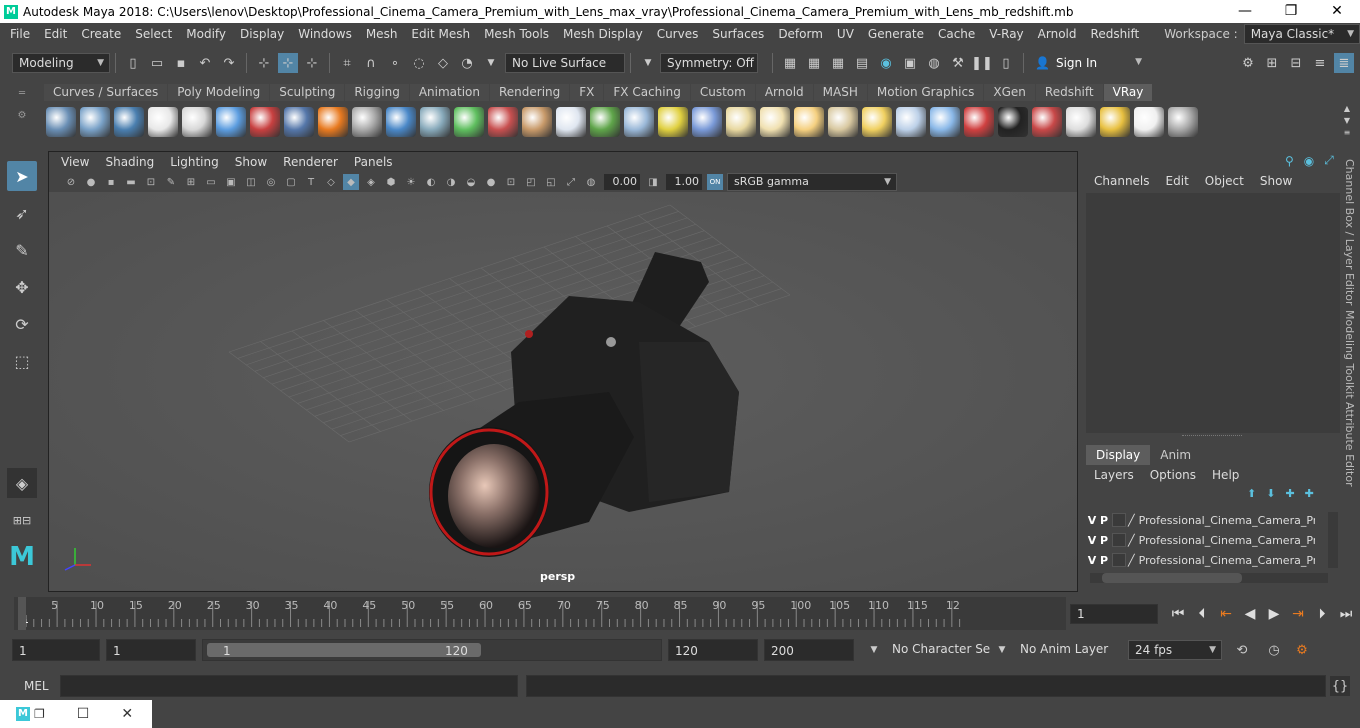 Image resolution: width=1360 pixels, height=728 pixels. Describe the element at coordinates (1115, 34) in the screenshot. I see `menu-redshift: Redshift` at that location.